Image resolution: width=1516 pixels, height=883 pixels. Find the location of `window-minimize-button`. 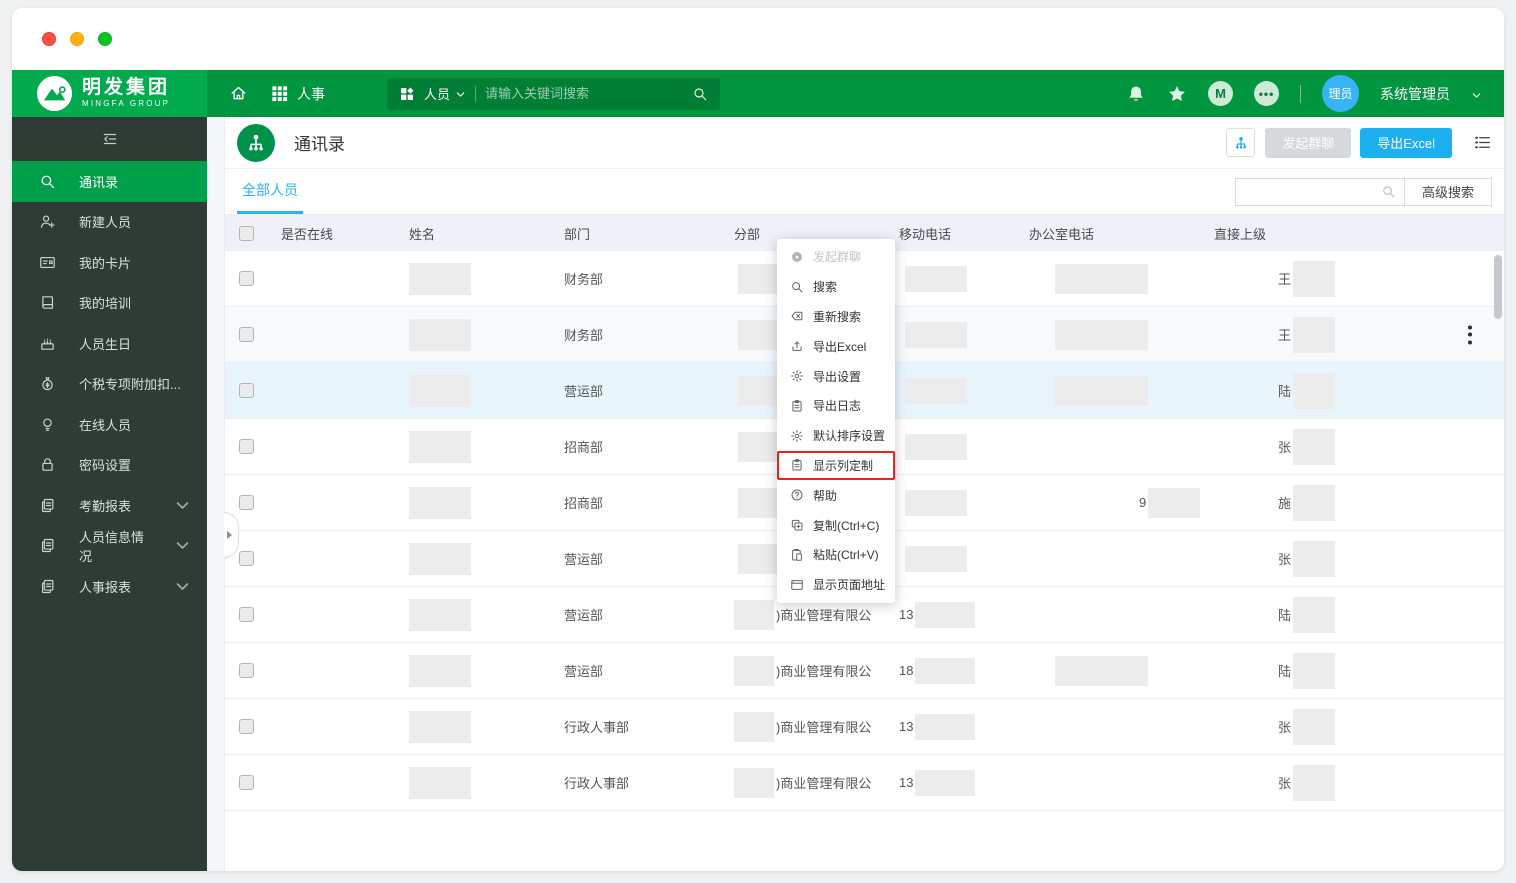

window-minimize-button is located at coordinates (77, 39).